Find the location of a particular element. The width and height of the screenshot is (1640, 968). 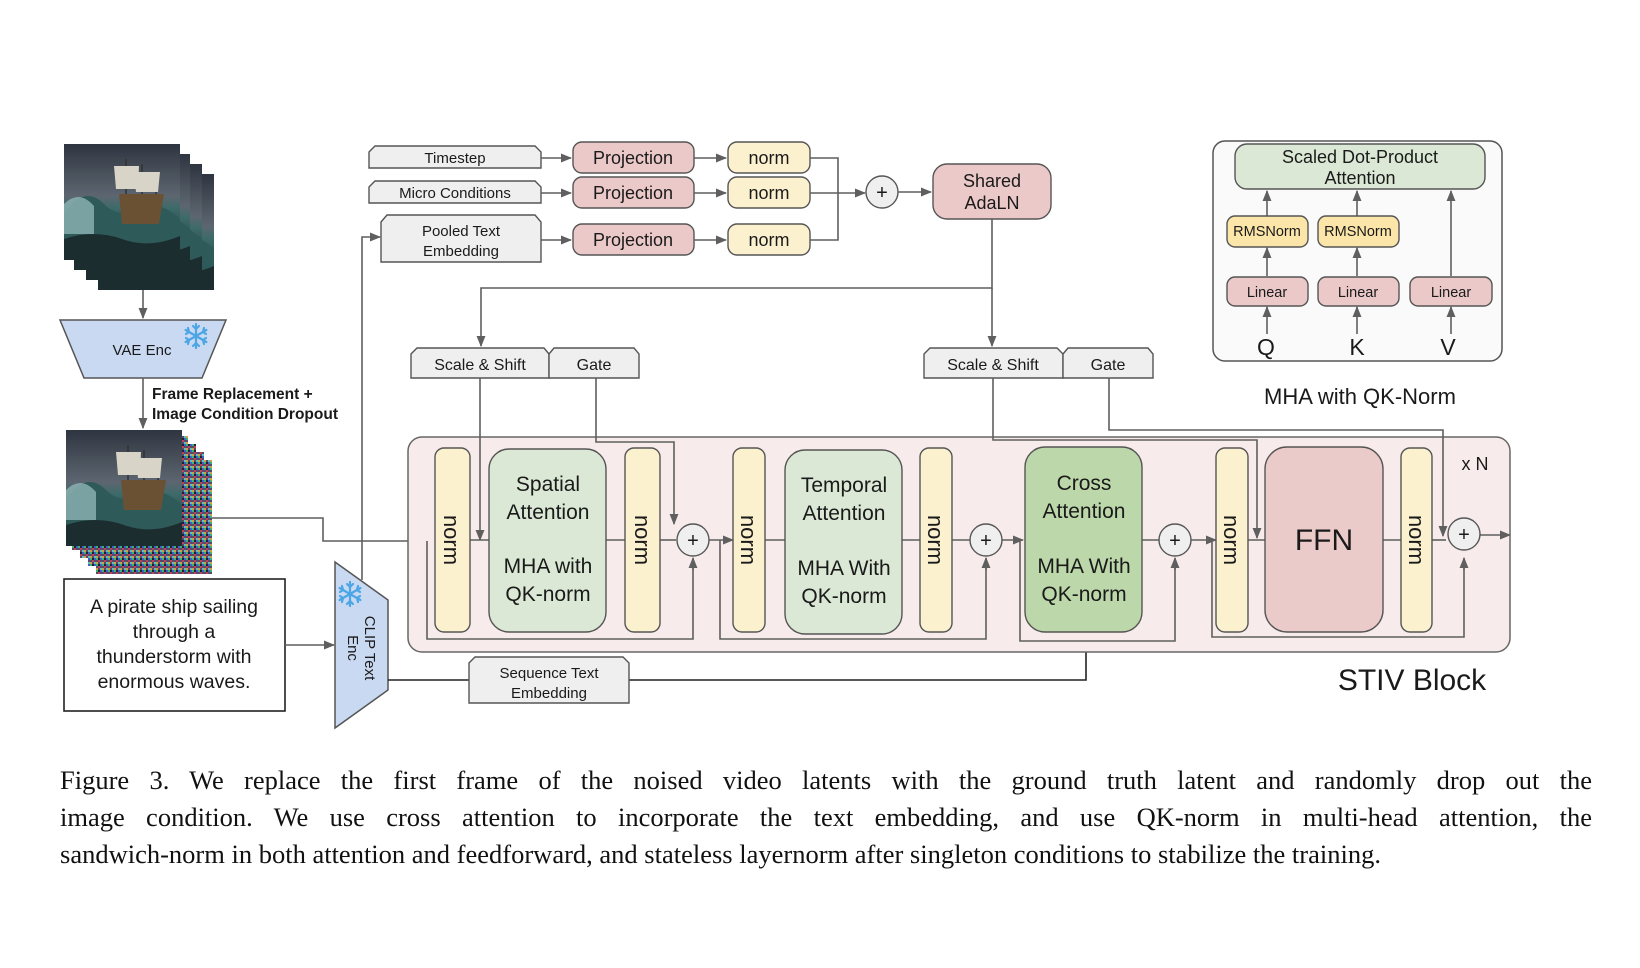

shared-adaln-label-2: AdaLN is located at coordinates (991, 203).